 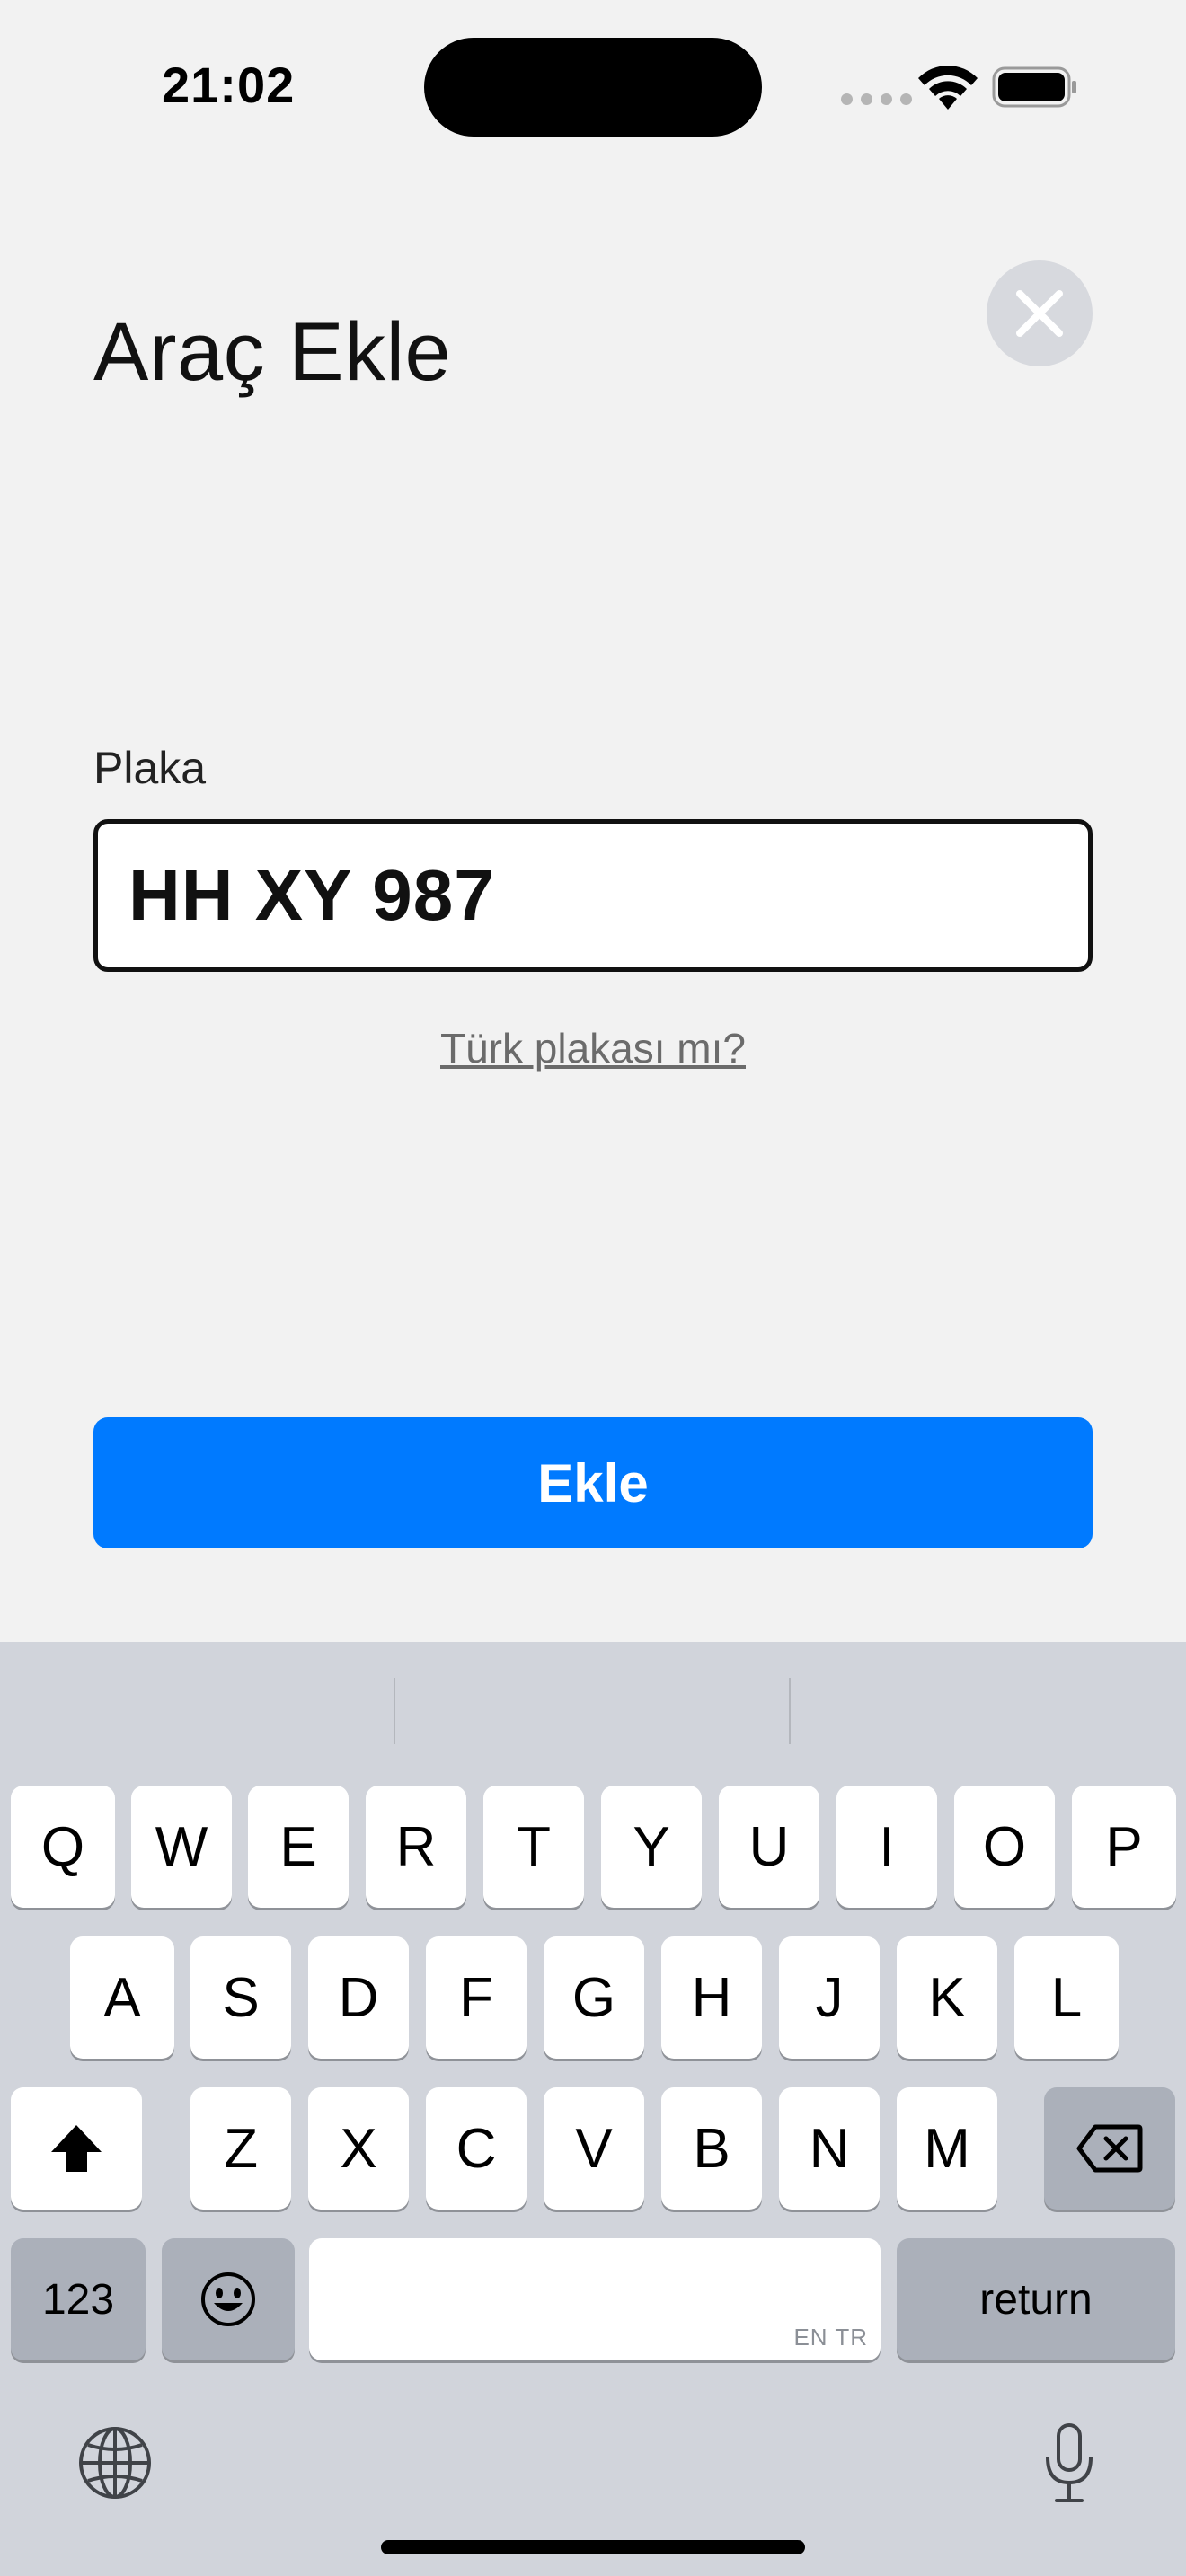 What do you see at coordinates (115, 2463) in the screenshot?
I see `globe-icon` at bounding box center [115, 2463].